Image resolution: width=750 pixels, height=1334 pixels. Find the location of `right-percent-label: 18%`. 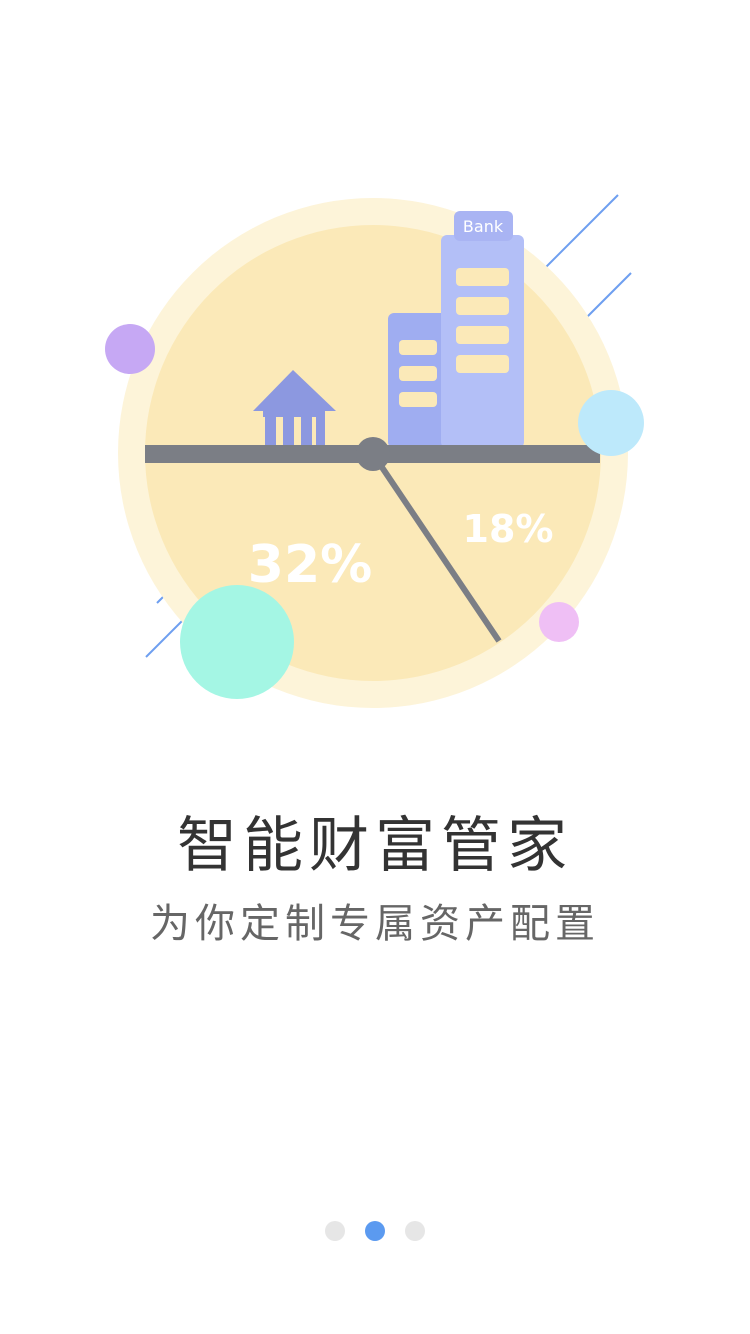

right-percent-label: 18% is located at coordinates (508, 529).